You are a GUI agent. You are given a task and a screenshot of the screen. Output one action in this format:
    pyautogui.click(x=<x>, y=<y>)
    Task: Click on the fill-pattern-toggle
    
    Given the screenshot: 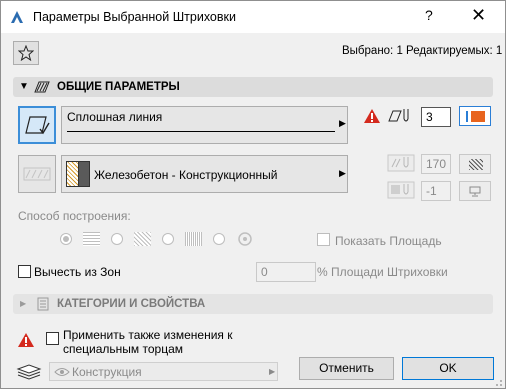 What is the action you would take?
    pyautogui.click(x=37, y=174)
    